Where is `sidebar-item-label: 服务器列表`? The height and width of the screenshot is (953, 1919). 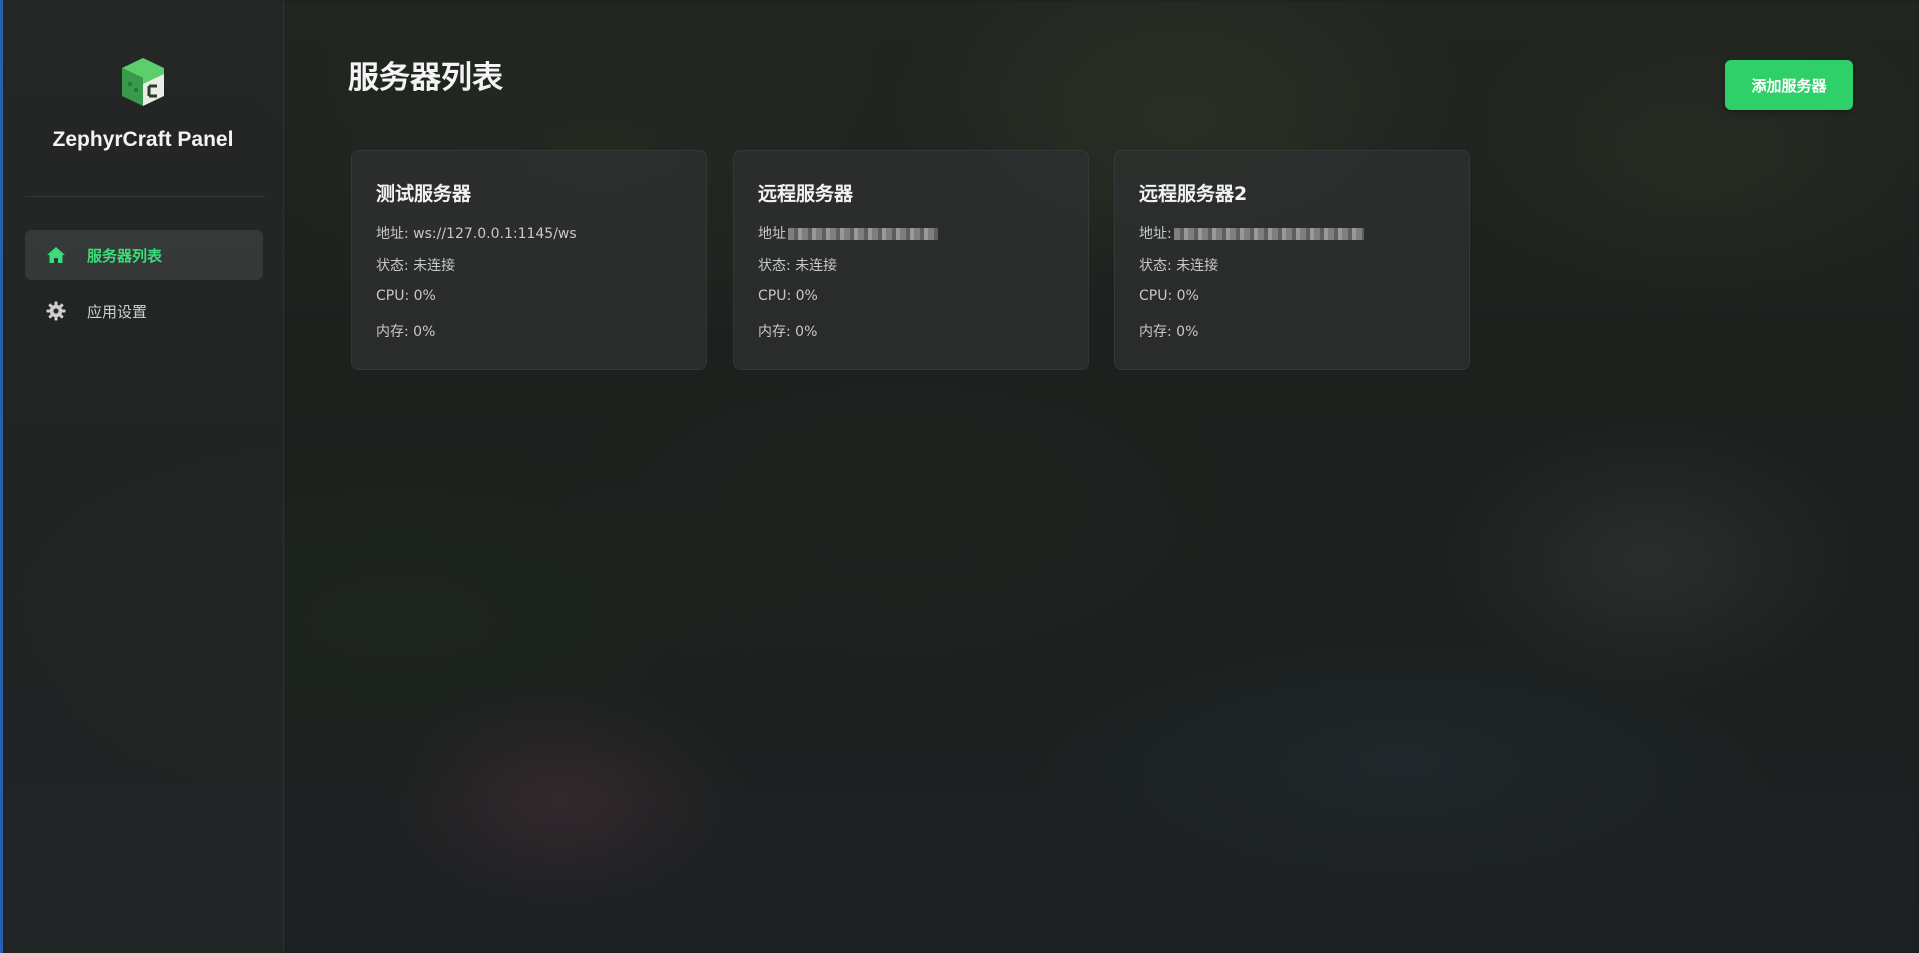
sidebar-item-label: 服务器列表 is located at coordinates (125, 255).